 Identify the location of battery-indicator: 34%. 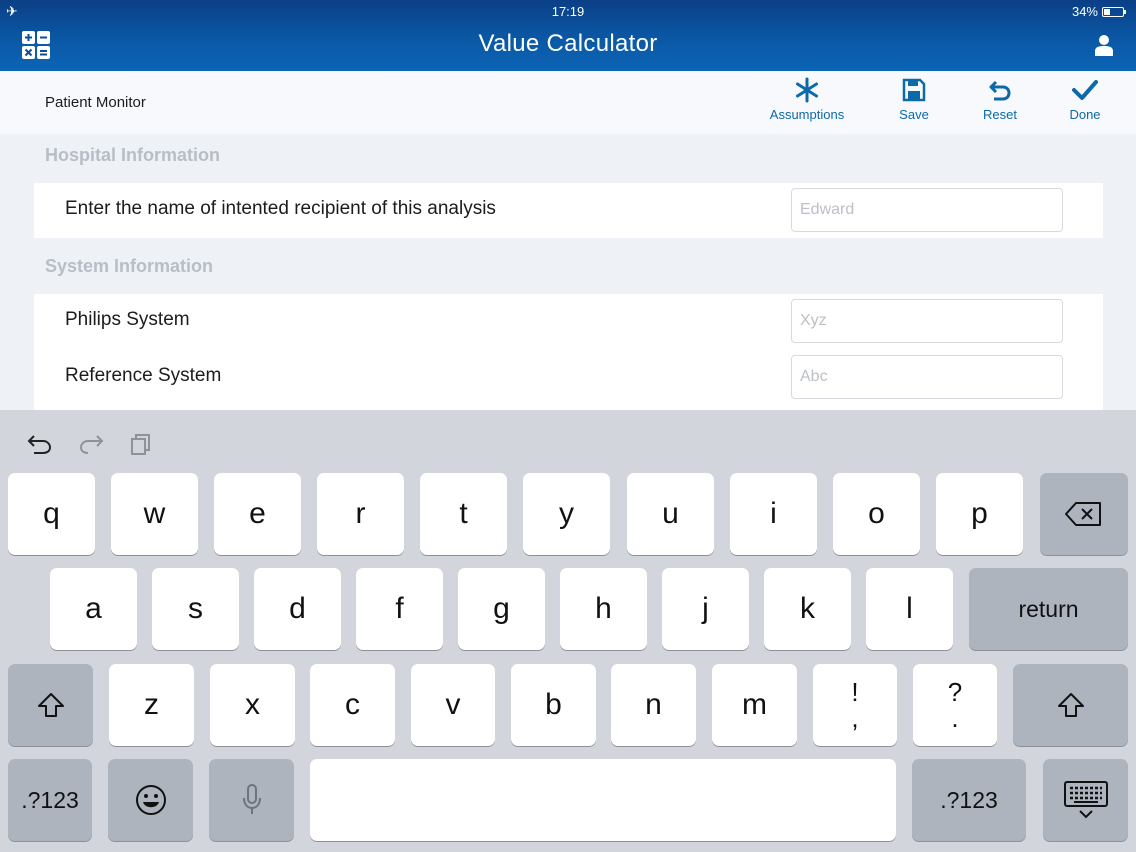
(1098, 11).